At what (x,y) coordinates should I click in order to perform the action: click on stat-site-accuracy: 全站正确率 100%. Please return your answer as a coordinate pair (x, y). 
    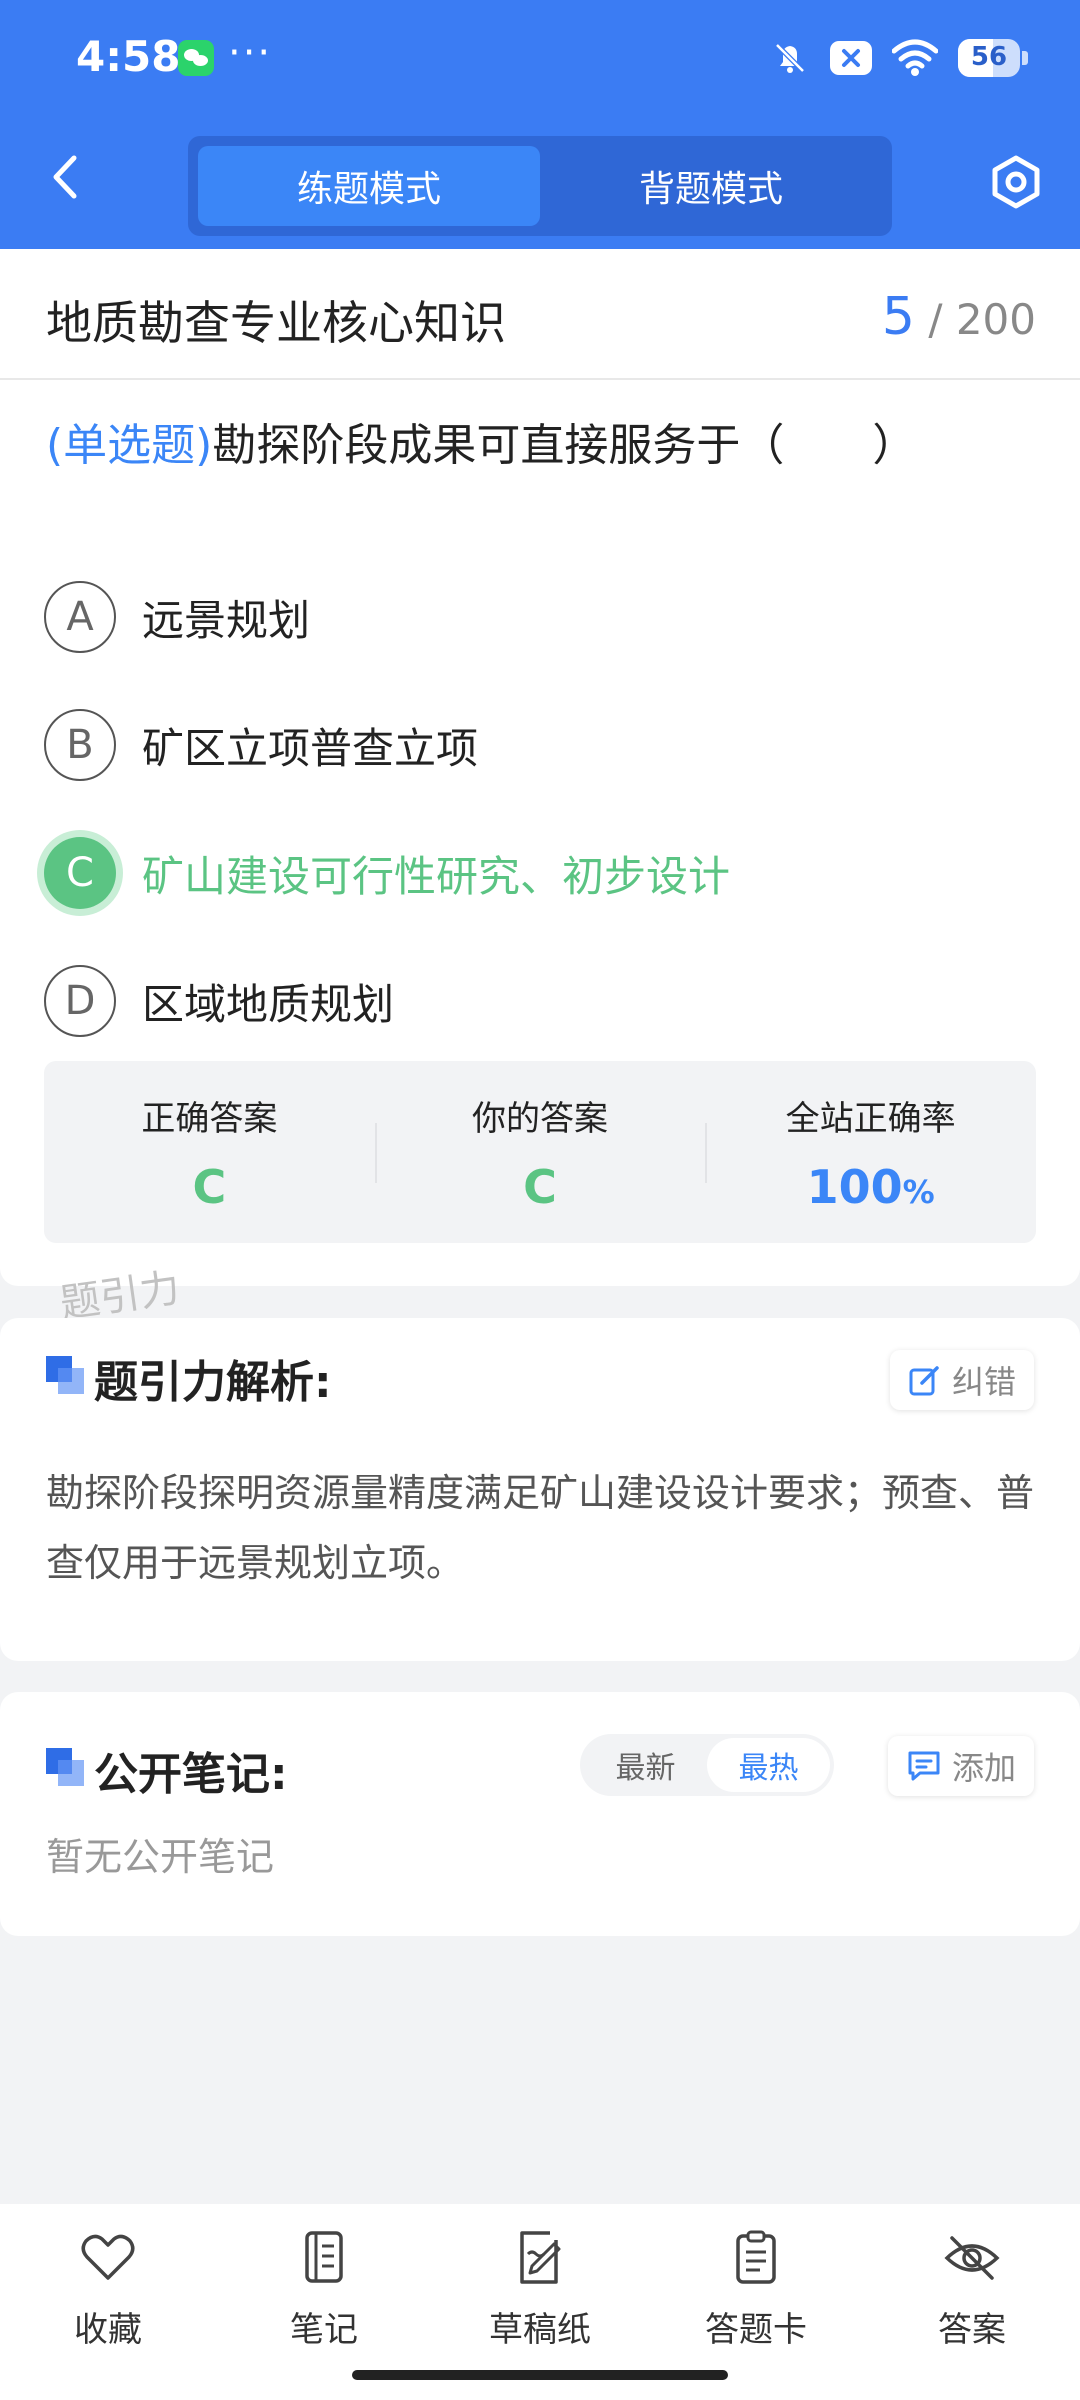
    Looking at the image, I should click on (870, 1152).